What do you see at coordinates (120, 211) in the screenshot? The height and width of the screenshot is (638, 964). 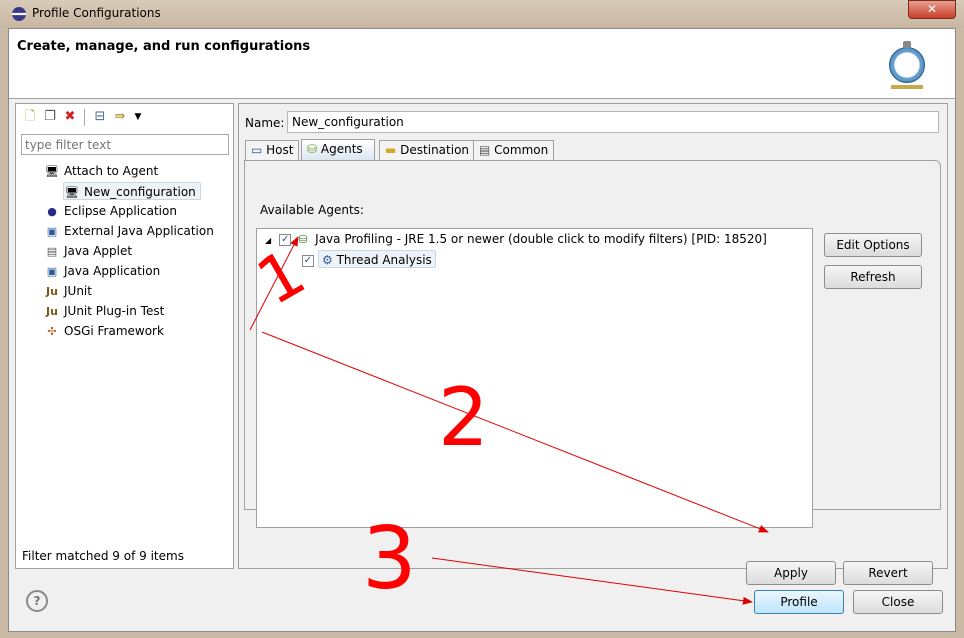 I see `tree-item-label: Eclipse Application` at bounding box center [120, 211].